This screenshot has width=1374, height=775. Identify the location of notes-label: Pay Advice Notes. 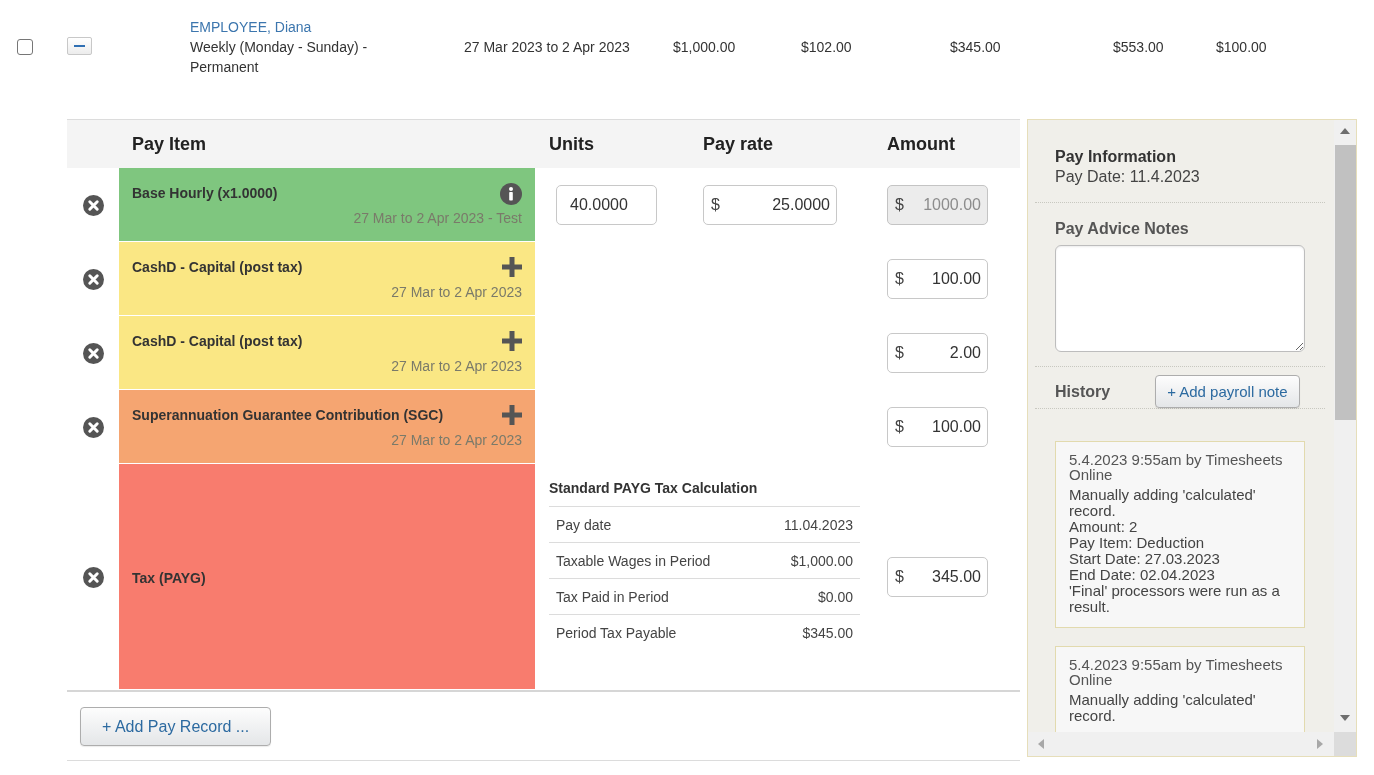
(1122, 229).